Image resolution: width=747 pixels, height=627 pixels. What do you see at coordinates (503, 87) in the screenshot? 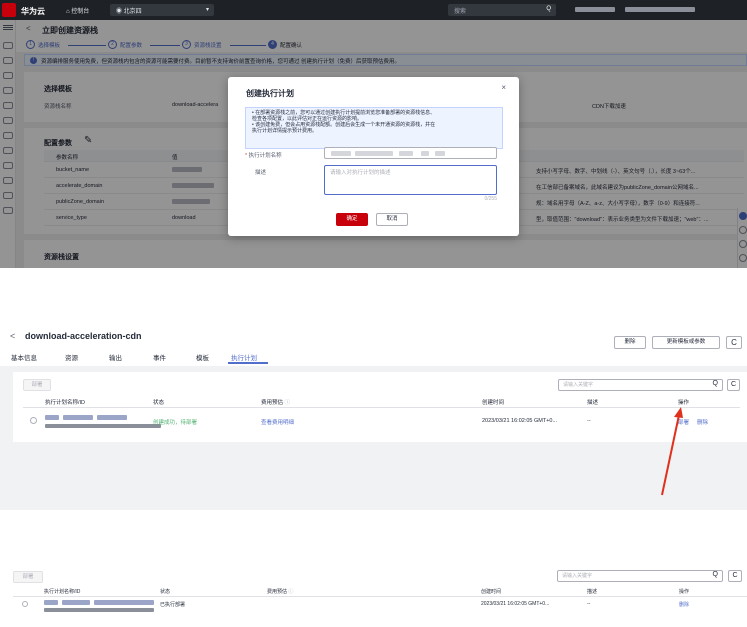
I see `close-icon: ×` at bounding box center [503, 87].